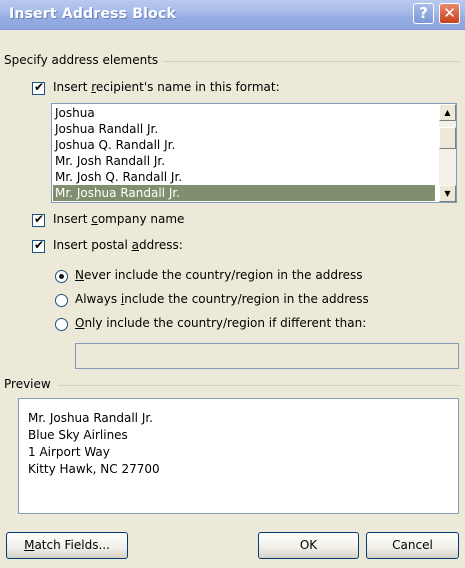 The width and height of the screenshot is (465, 568). Describe the element at coordinates (110, 161) in the screenshot. I see `name-format-item: Mr. Josh Randall Jr.` at that location.